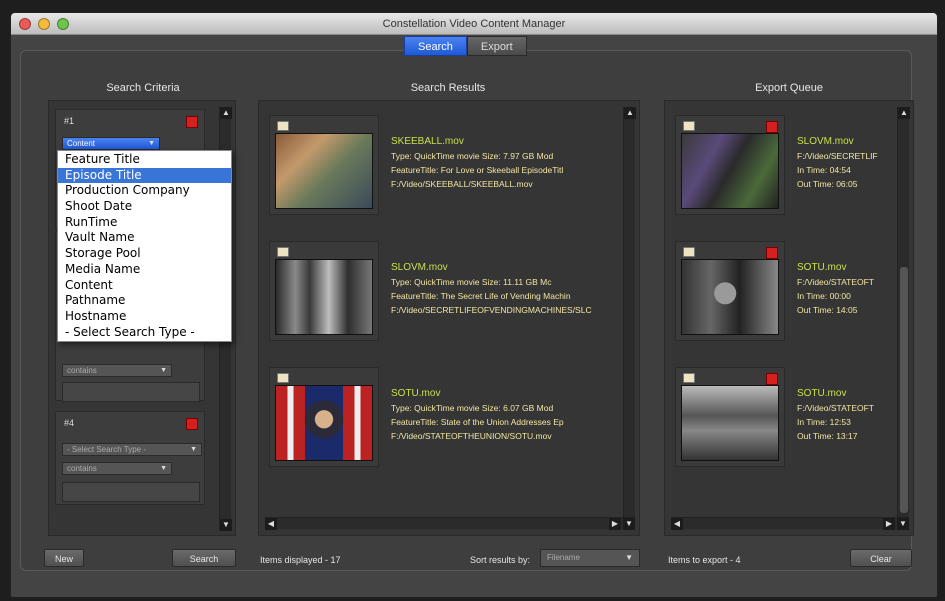 Image resolution: width=945 pixels, height=601 pixels. Describe the element at coordinates (435, 46) in the screenshot. I see `tab-search: Search` at that location.